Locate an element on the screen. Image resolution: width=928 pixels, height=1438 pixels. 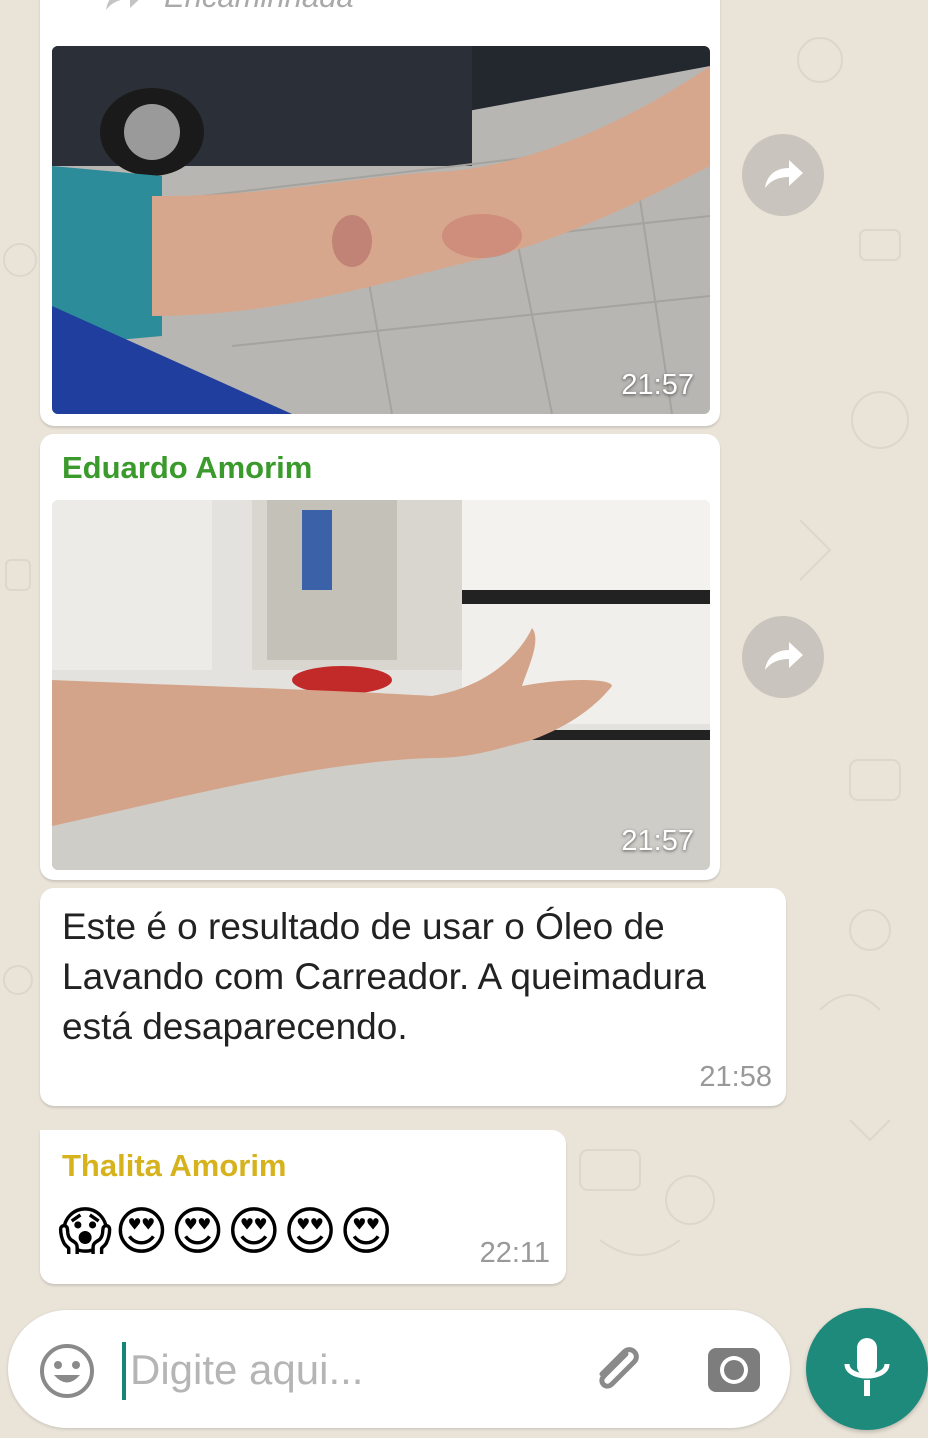
message-time: 21:58 is located at coordinates (735, 1077).